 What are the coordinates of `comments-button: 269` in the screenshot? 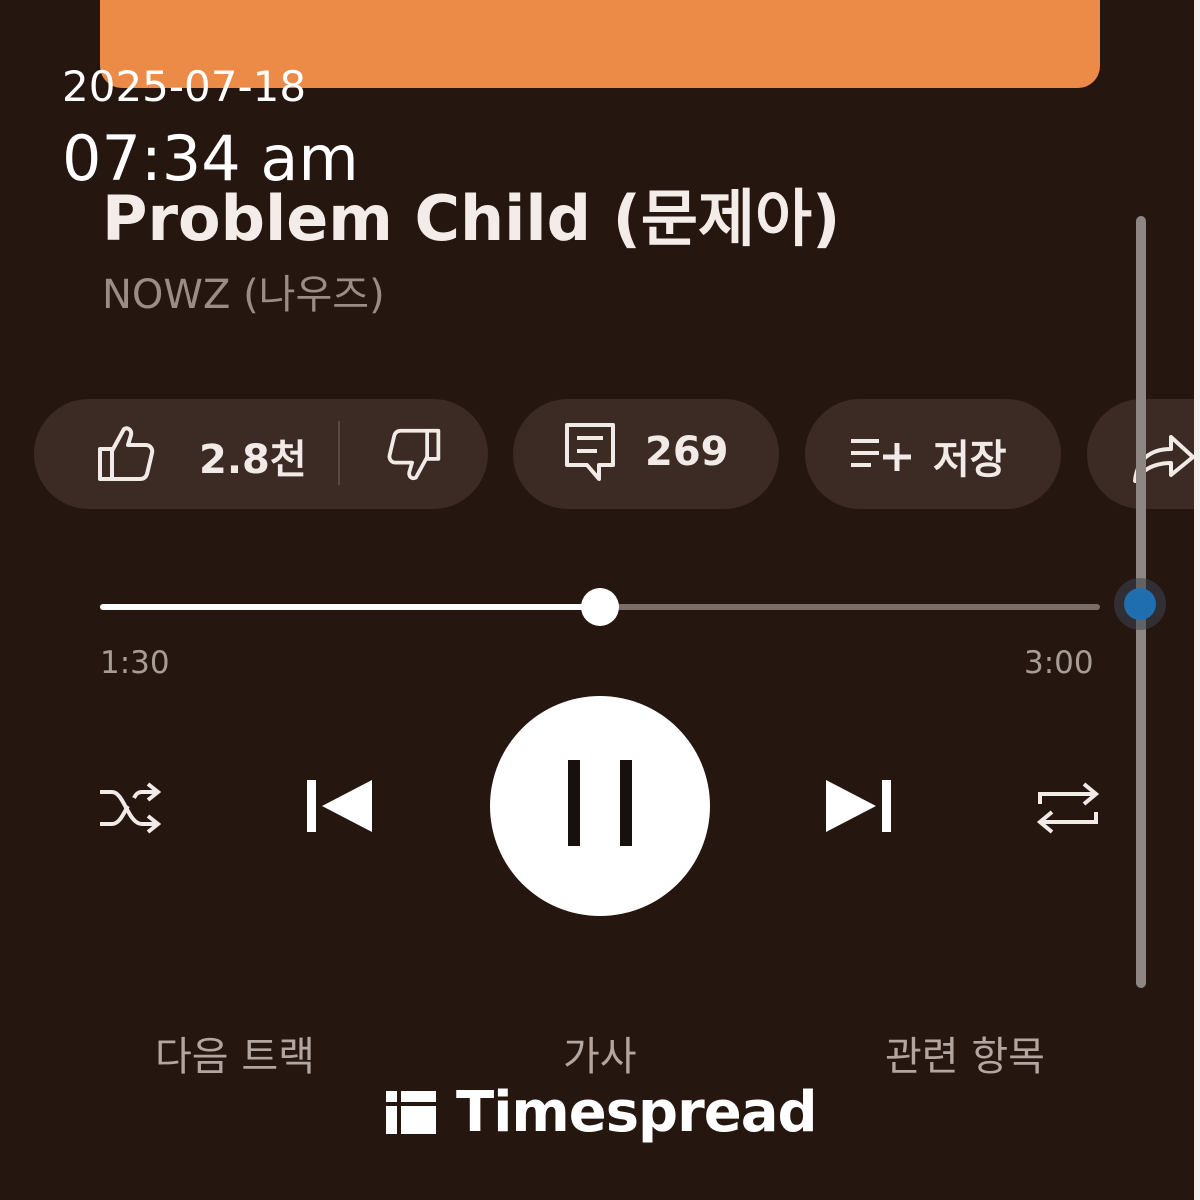 It's located at (646, 454).